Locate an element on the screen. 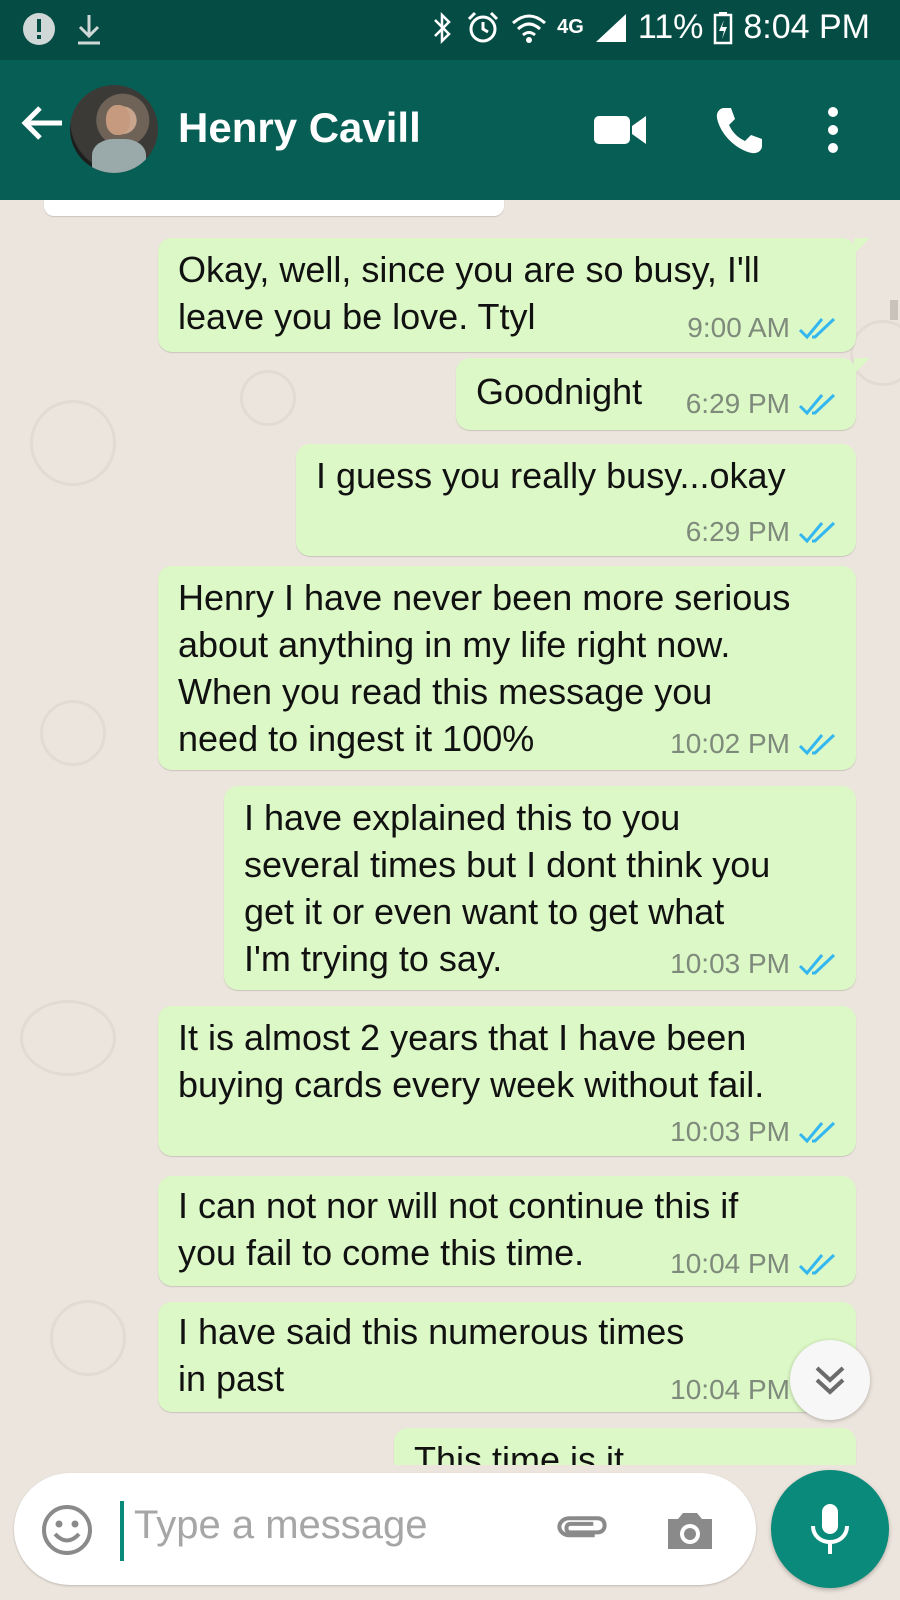 Image resolution: width=900 pixels, height=1600 pixels. scroll-to-bottom-button is located at coordinates (830, 1380).